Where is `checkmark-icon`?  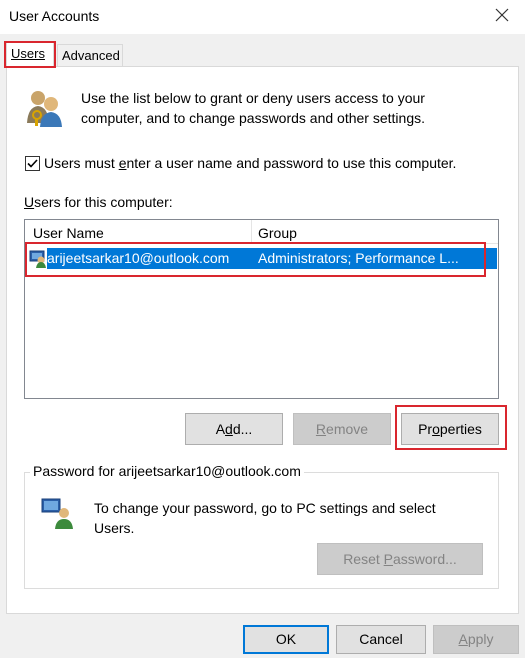
checkmark-icon is located at coordinates (32, 163).